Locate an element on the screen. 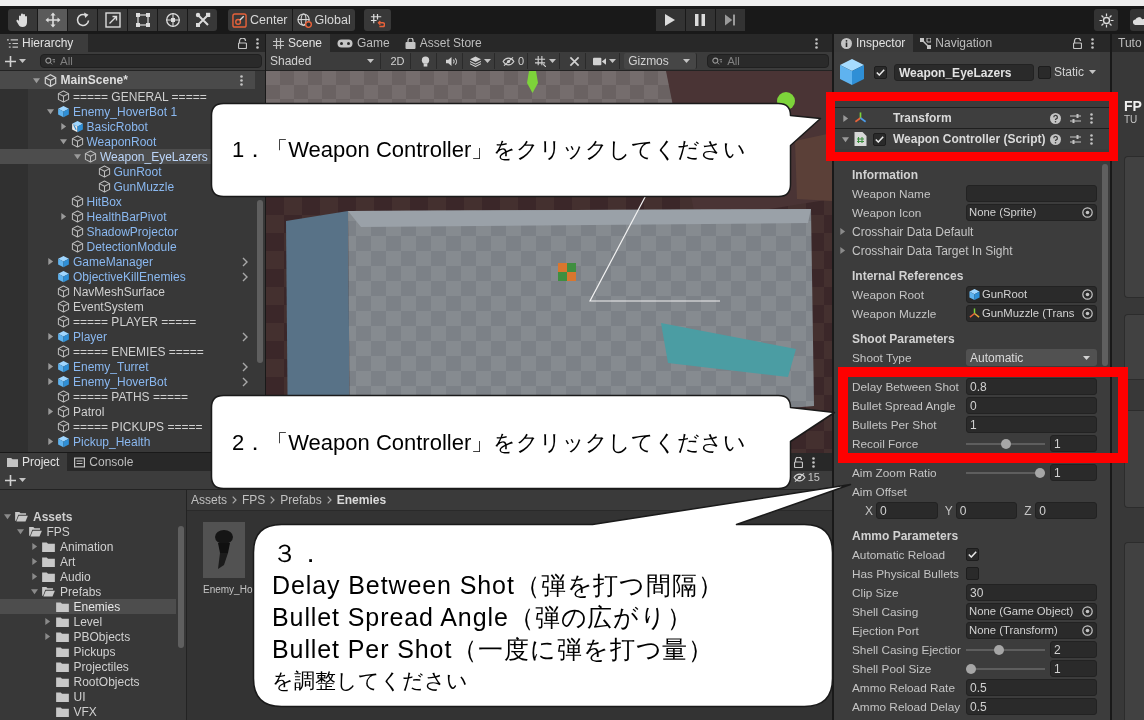 This screenshot has height=720, width=1144. hierarchy-item: WeaponRoot is located at coordinates (81, 141).